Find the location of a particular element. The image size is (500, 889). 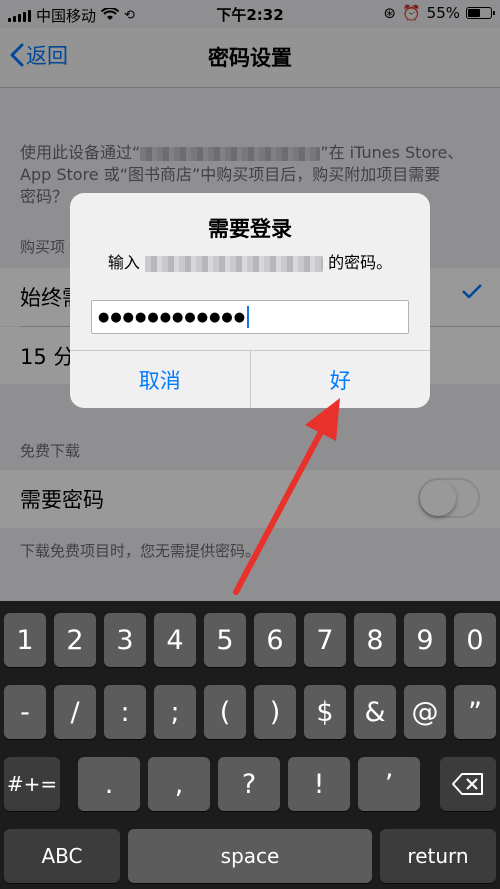

symbol-key: $ is located at coordinates (325, 712).